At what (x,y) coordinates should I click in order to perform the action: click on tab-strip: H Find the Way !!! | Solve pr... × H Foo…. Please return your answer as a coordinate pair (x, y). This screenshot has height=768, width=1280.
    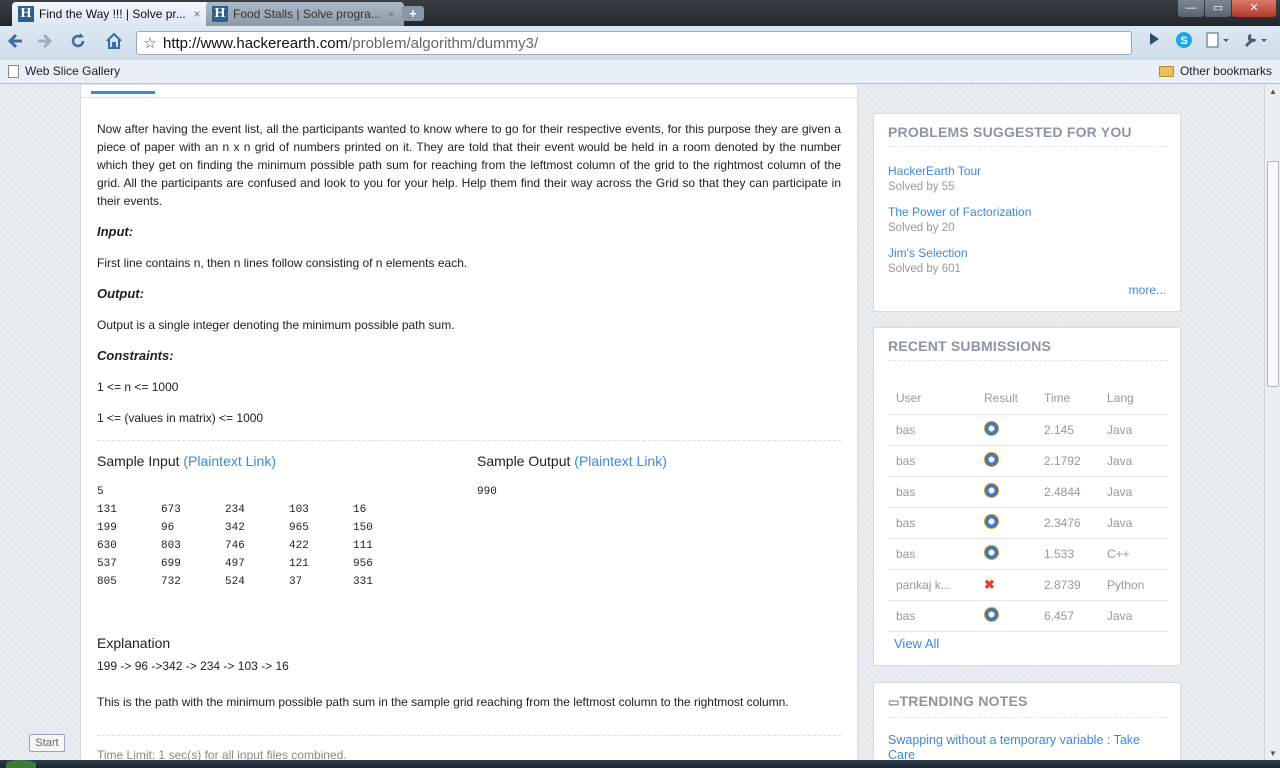
    Looking at the image, I should click on (640, 13).